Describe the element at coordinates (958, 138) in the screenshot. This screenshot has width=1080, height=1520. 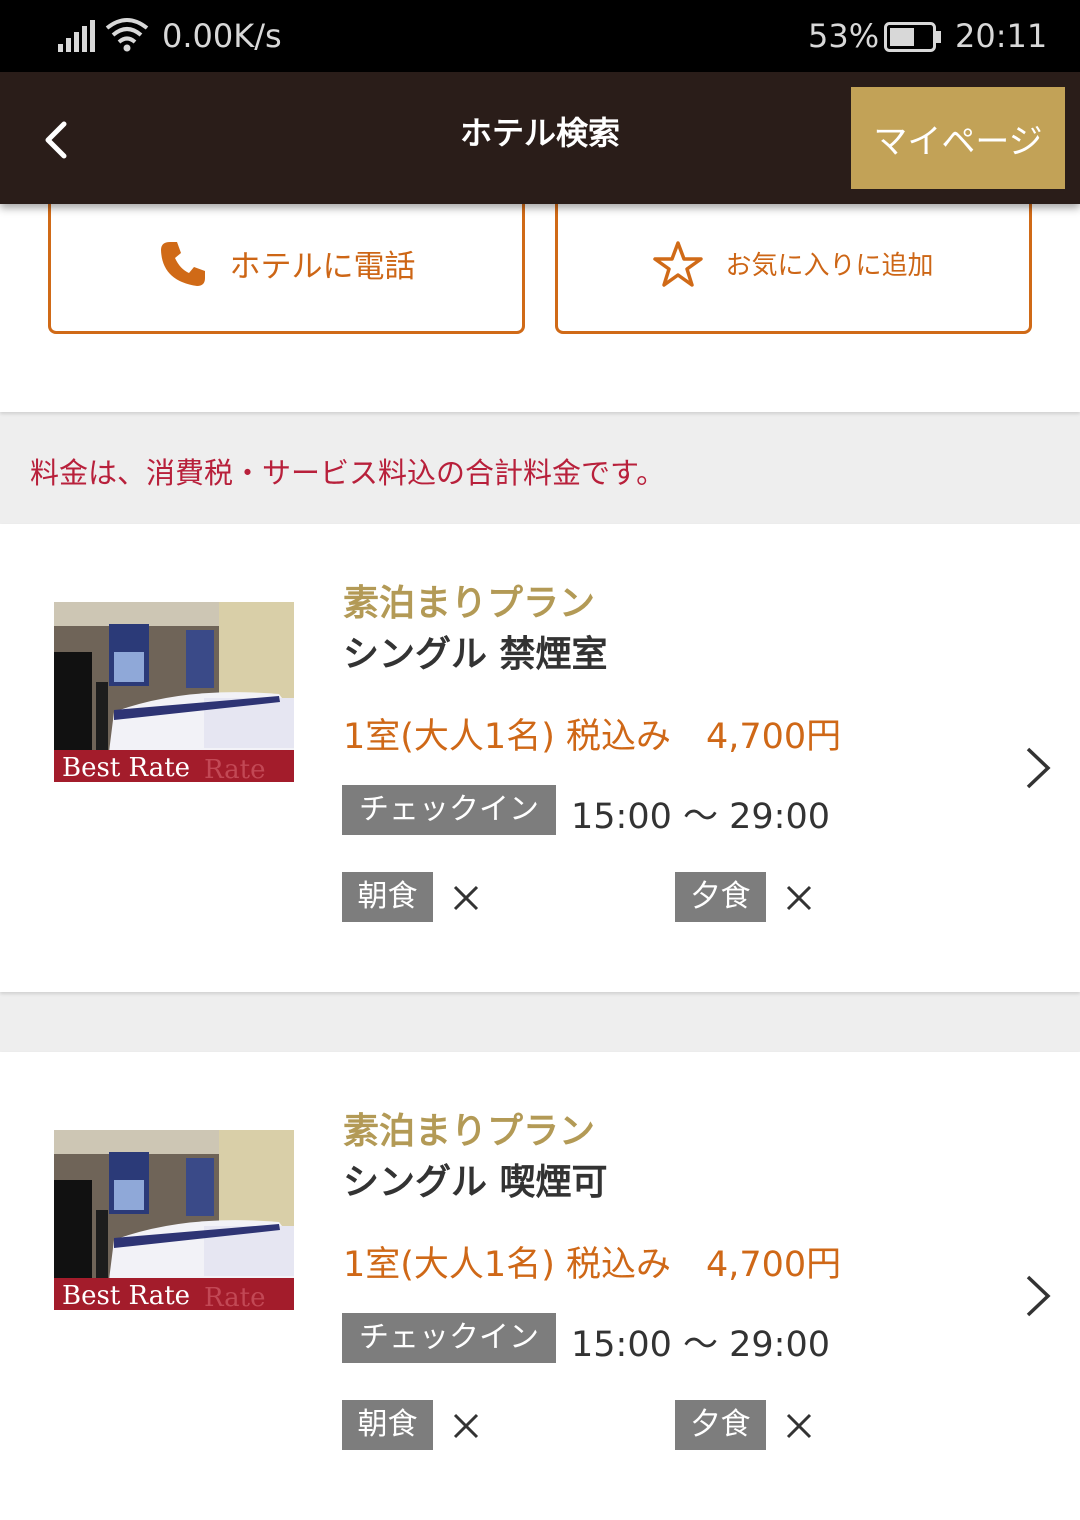
I see `mypage-button: マイページ` at that location.